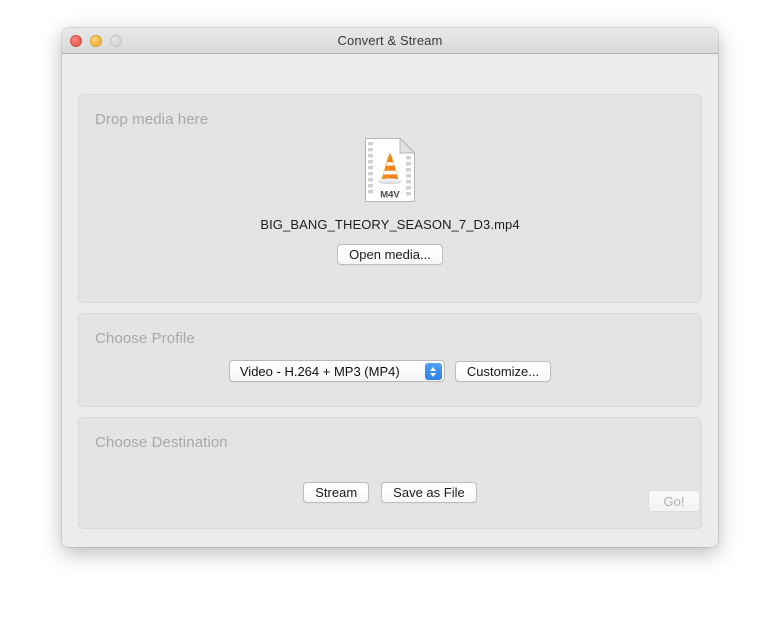 The width and height of the screenshot is (775, 624). What do you see at coordinates (145, 338) in the screenshot?
I see `choose-profile-label: Choose Profile` at bounding box center [145, 338].